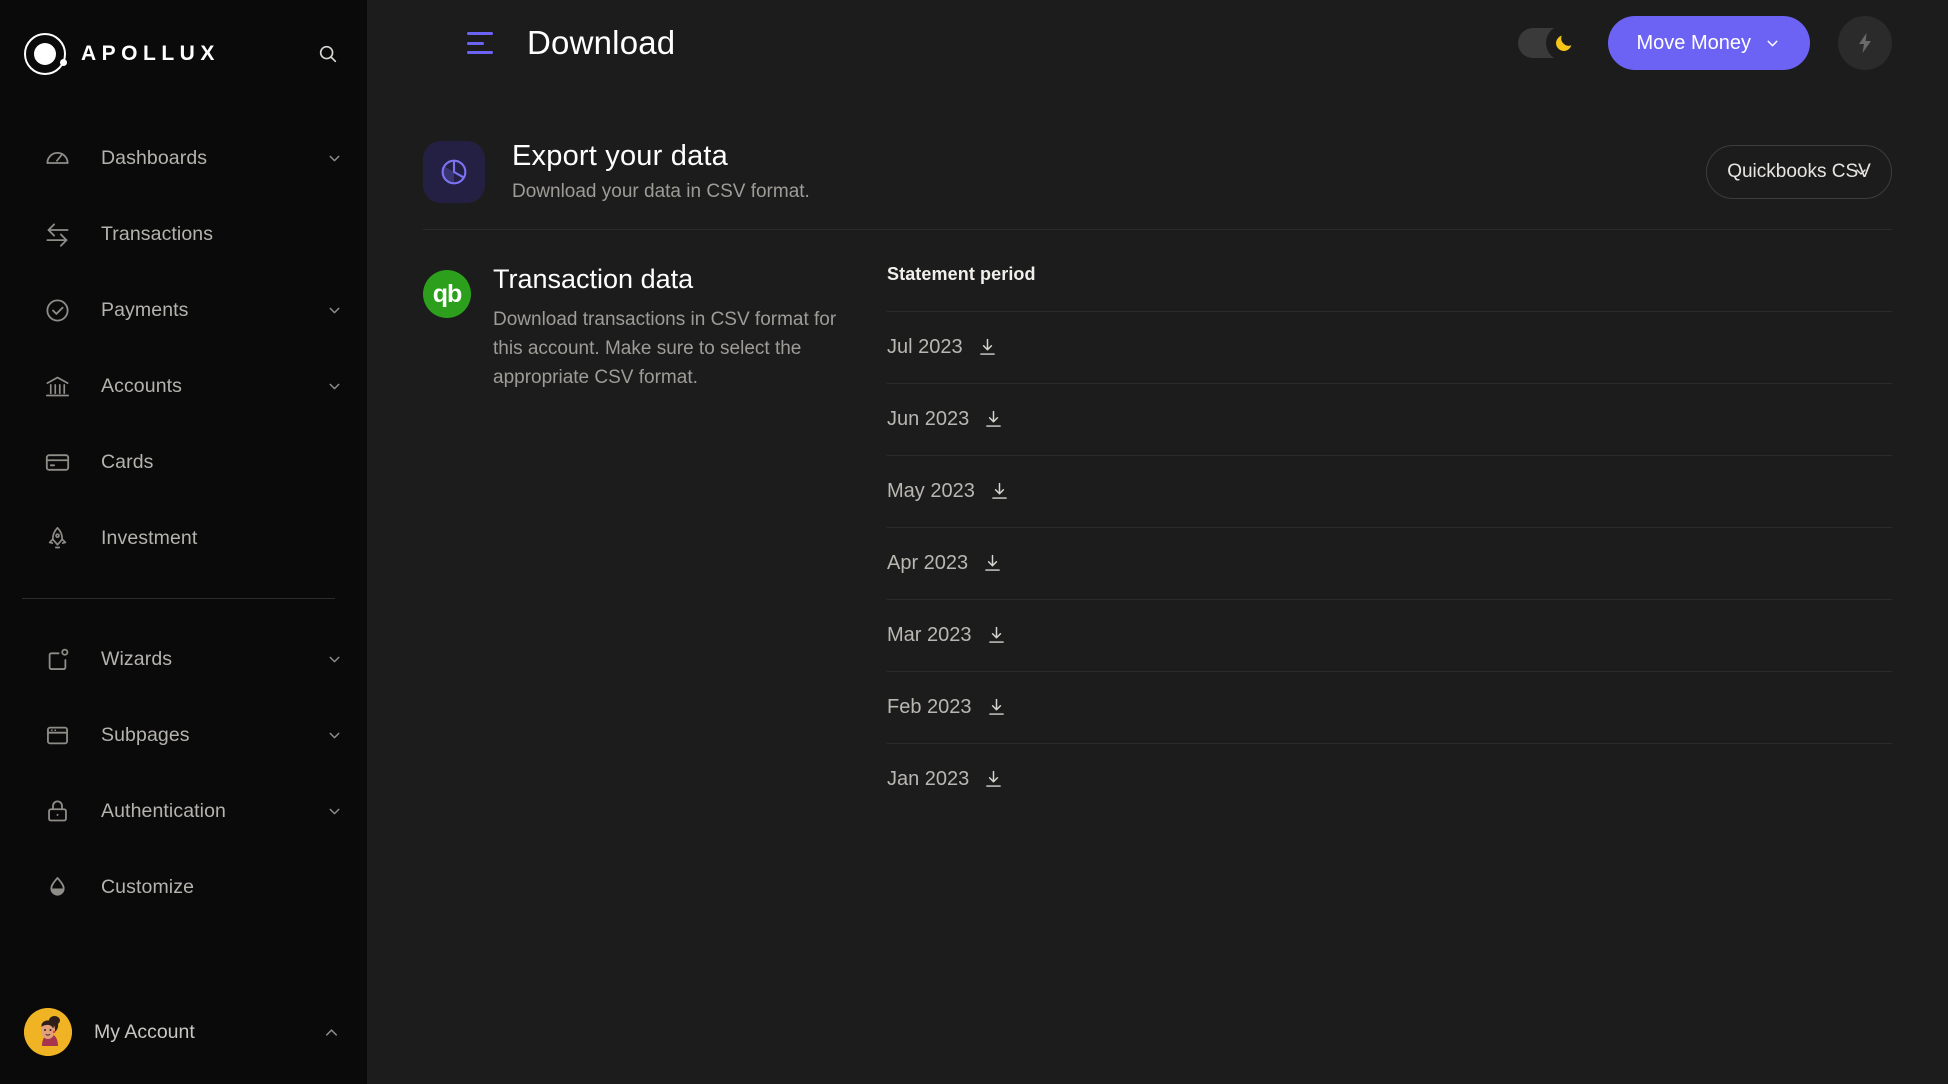  What do you see at coordinates (57, 538) in the screenshot?
I see `rocket-icon` at bounding box center [57, 538].